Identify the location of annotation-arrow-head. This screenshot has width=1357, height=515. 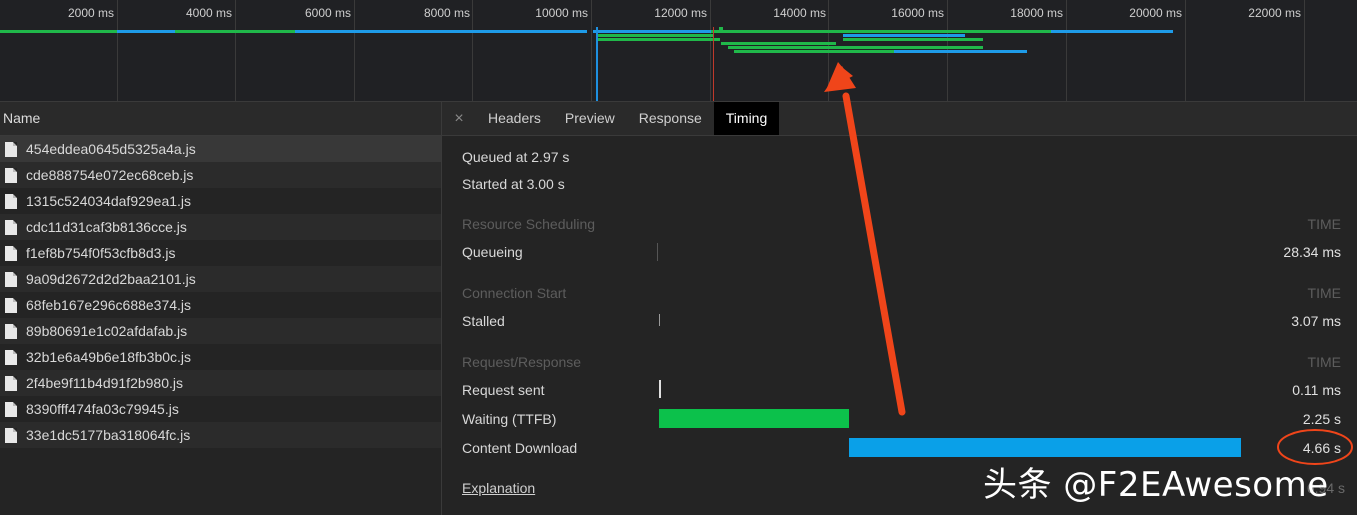
(840, 79).